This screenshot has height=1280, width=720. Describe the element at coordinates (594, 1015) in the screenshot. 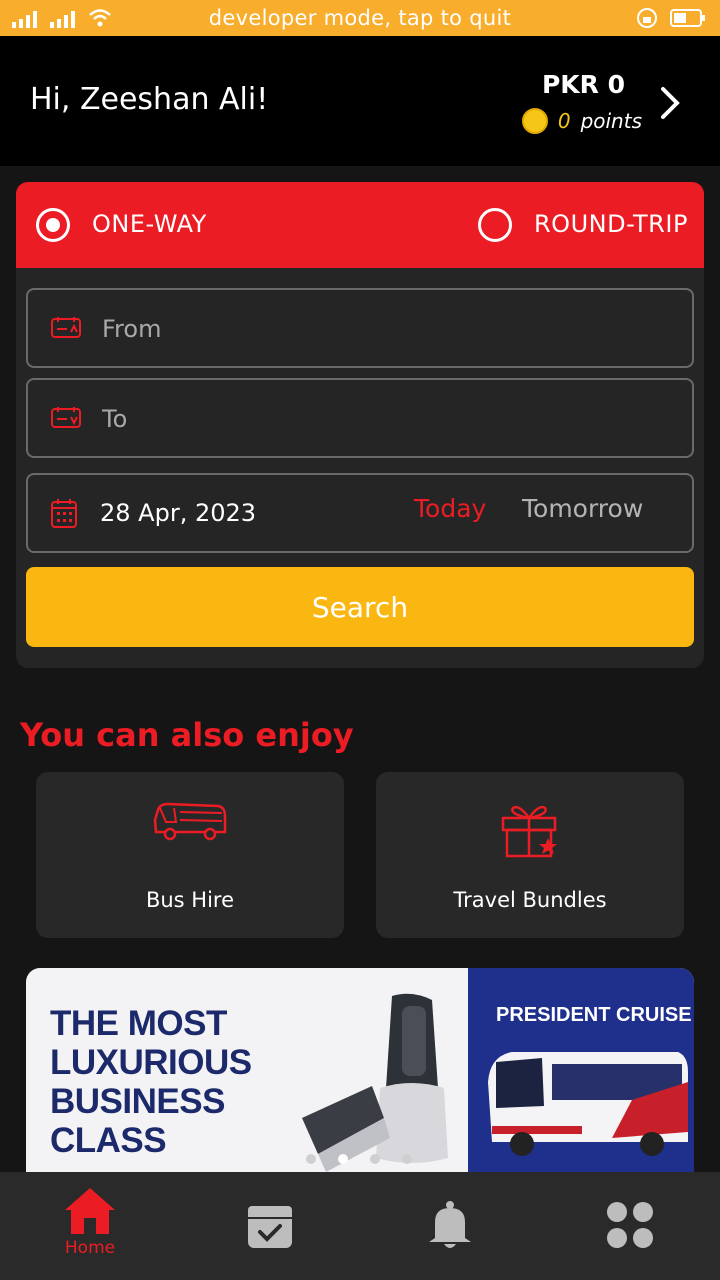

I see `banner-right-title: PRESIDENT CRUISE` at that location.